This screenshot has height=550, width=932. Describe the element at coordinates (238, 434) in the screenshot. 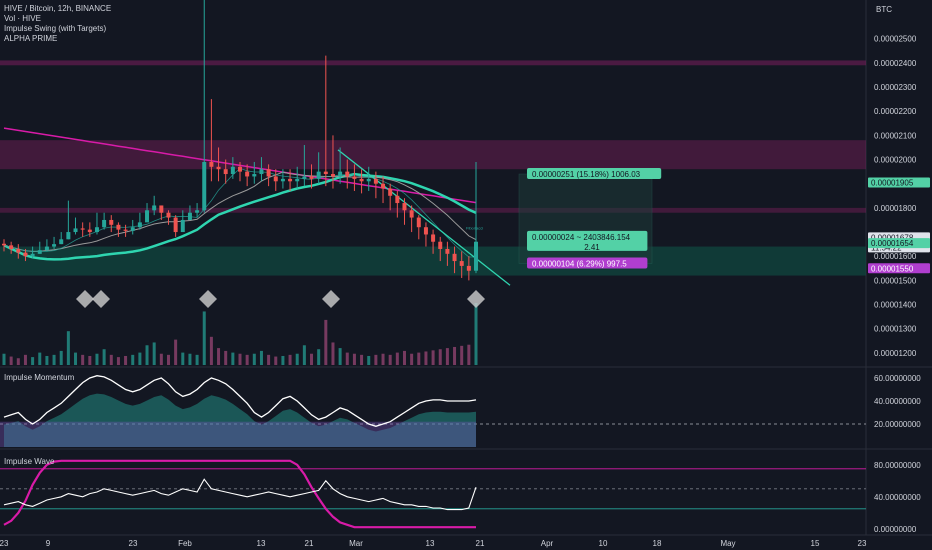

I see `momentum-base-band` at that location.